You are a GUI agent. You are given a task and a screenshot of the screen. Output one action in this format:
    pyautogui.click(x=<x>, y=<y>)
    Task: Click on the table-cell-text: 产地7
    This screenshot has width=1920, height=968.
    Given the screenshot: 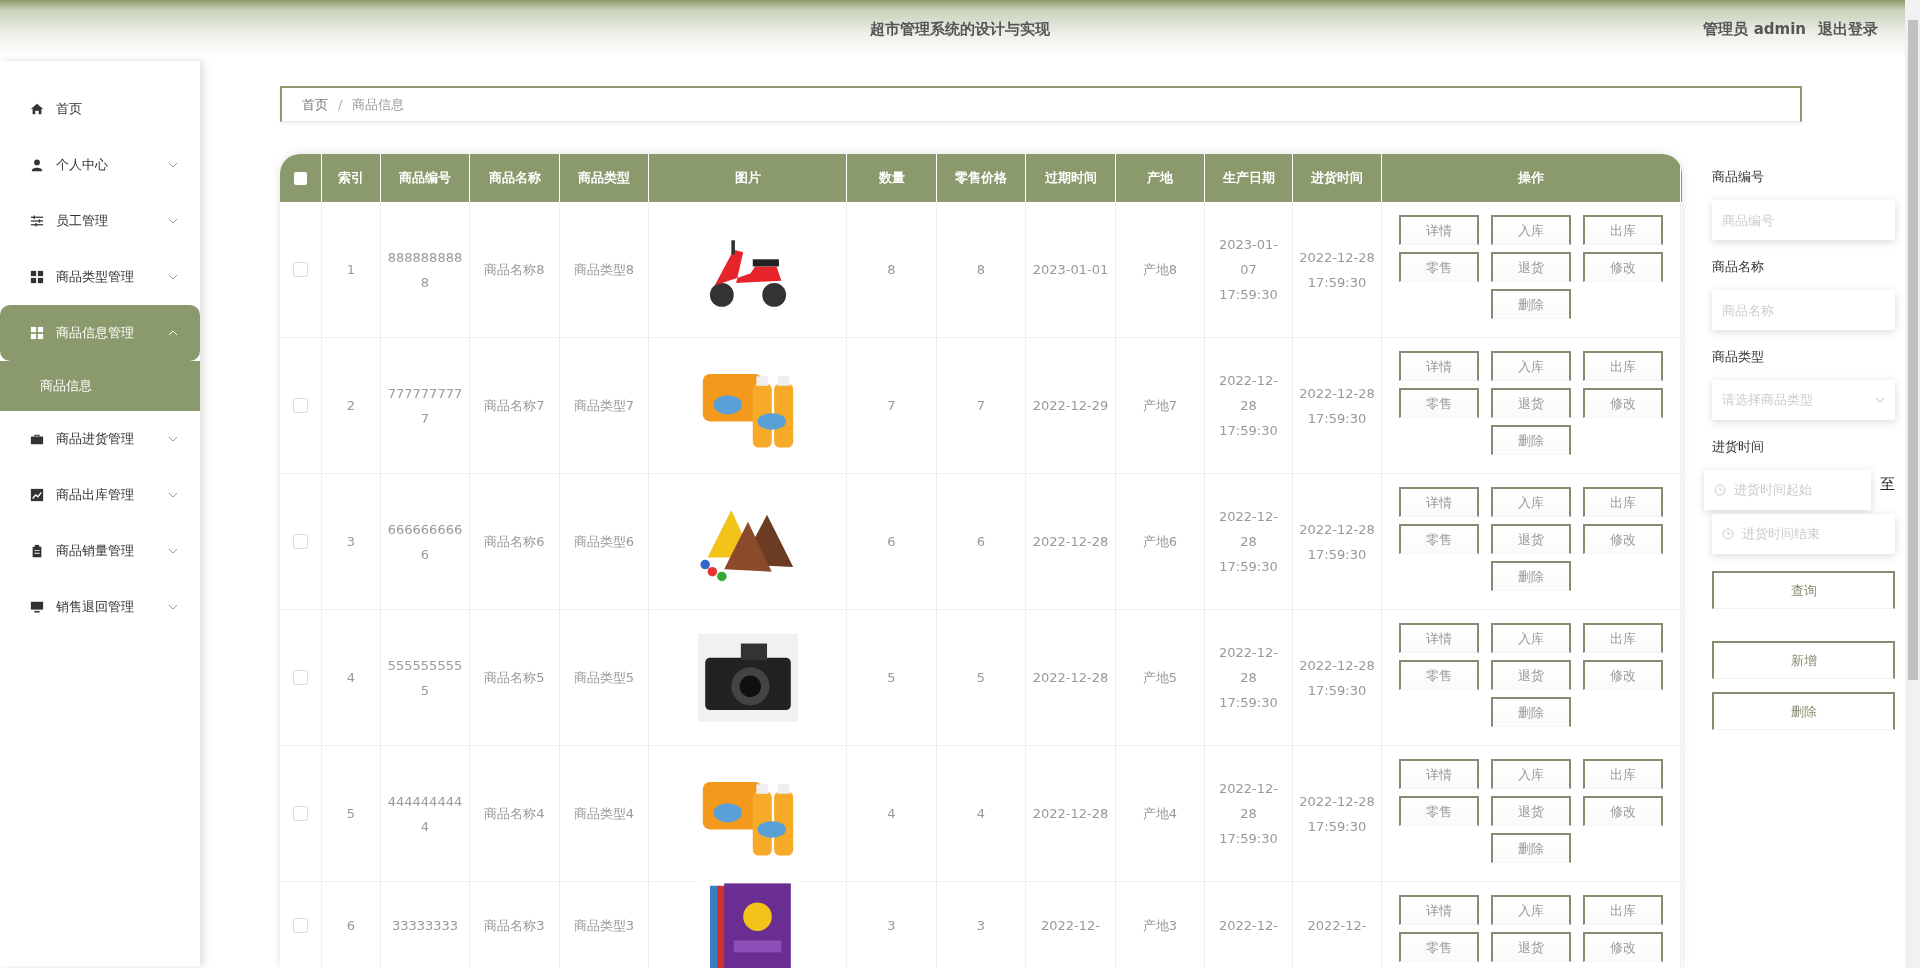 What is the action you would take?
    pyautogui.click(x=1160, y=406)
    